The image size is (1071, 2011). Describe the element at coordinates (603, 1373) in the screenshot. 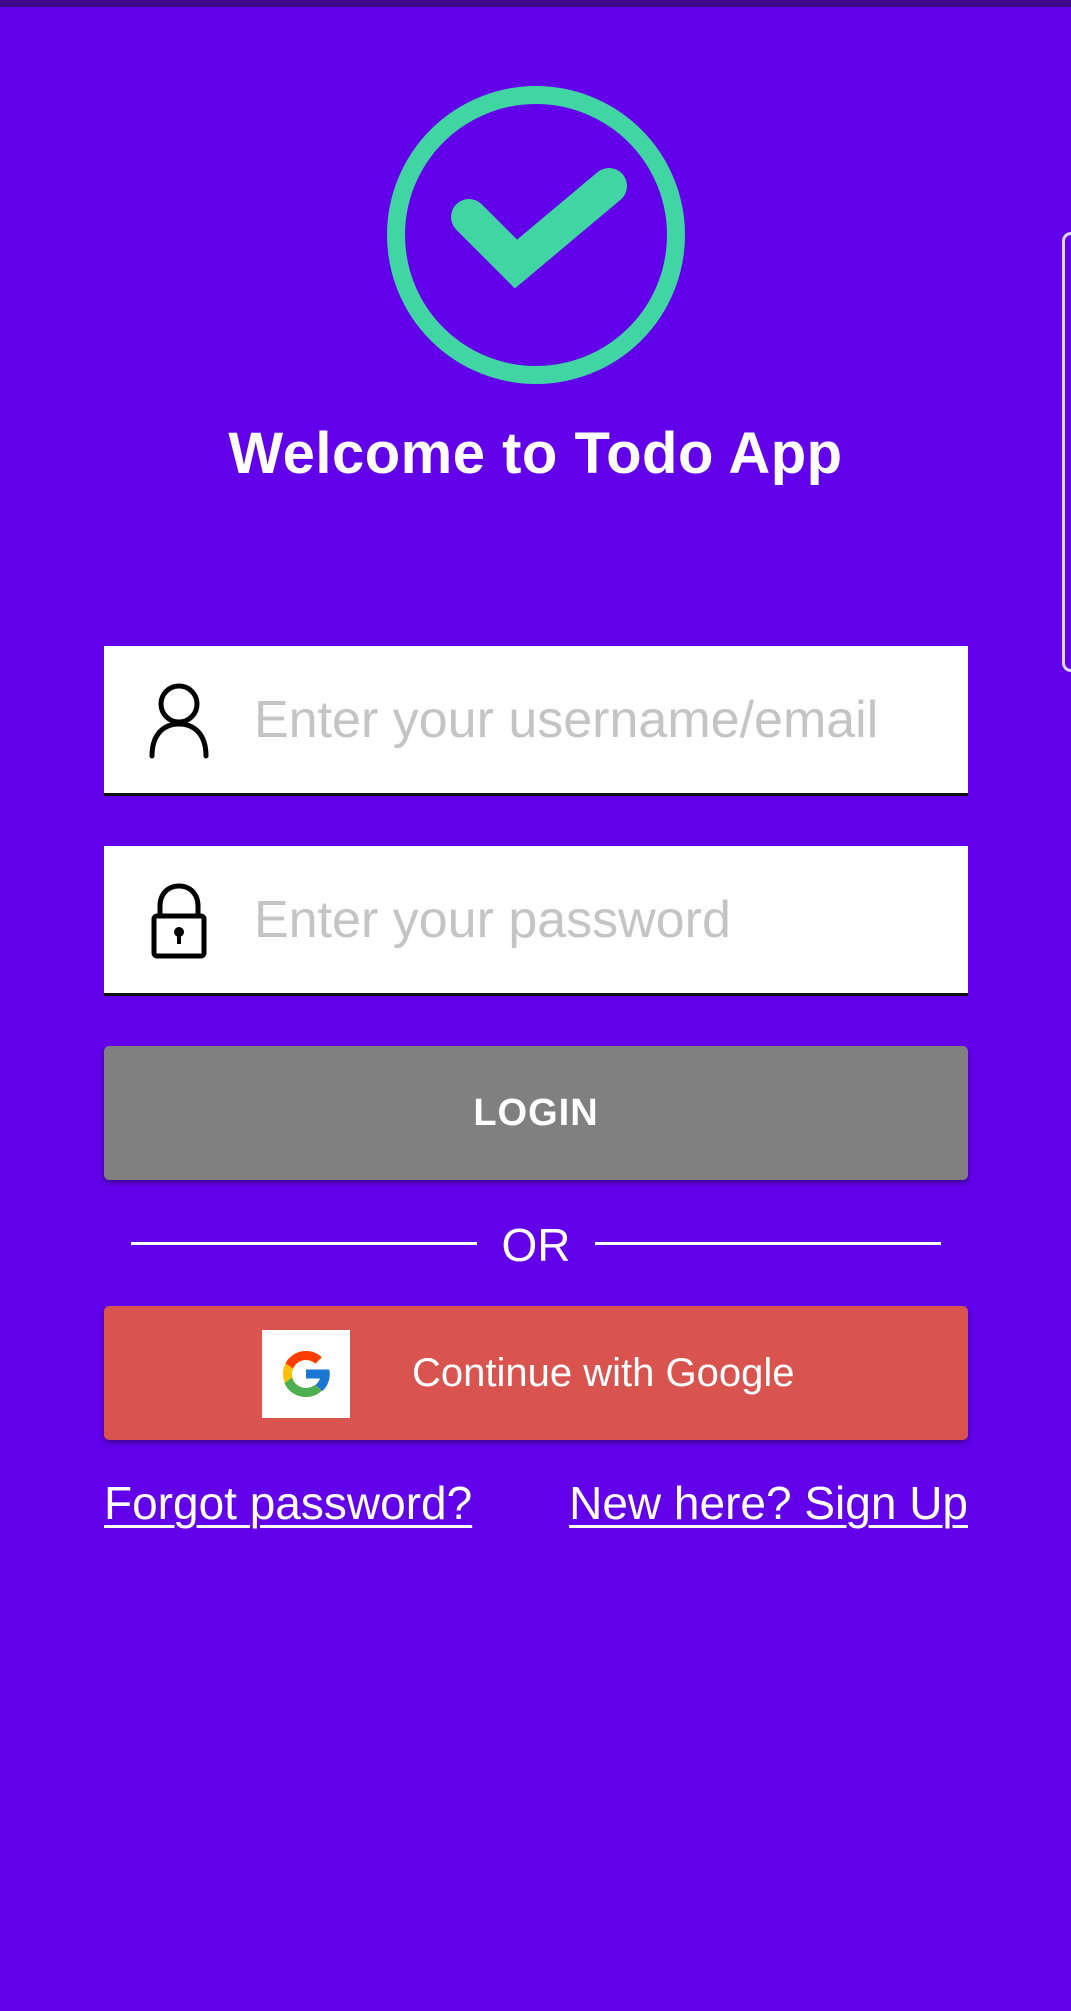

I see `google-button-label: Continue with Google` at that location.